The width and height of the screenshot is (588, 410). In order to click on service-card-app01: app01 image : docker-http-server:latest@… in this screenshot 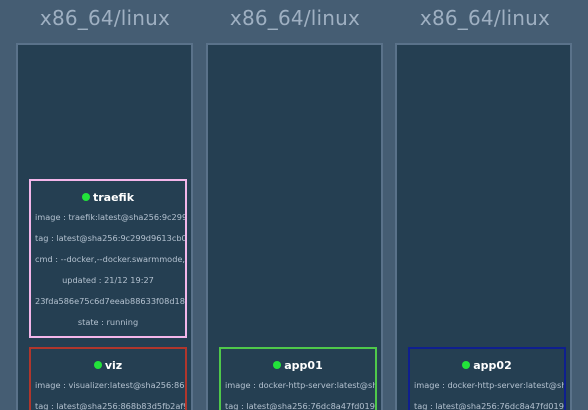, I will do `click(298, 378)`.